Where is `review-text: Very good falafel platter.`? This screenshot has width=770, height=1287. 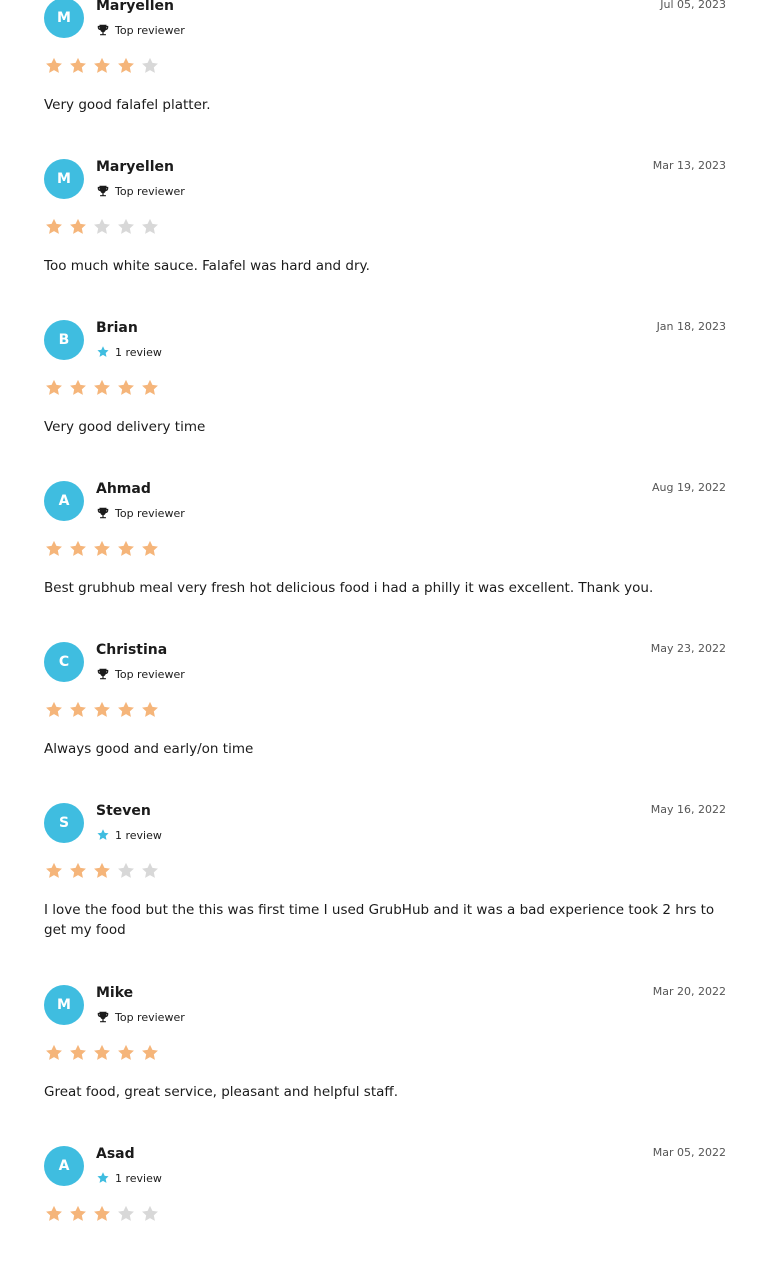
review-text: Very good falafel platter. is located at coordinates (127, 105).